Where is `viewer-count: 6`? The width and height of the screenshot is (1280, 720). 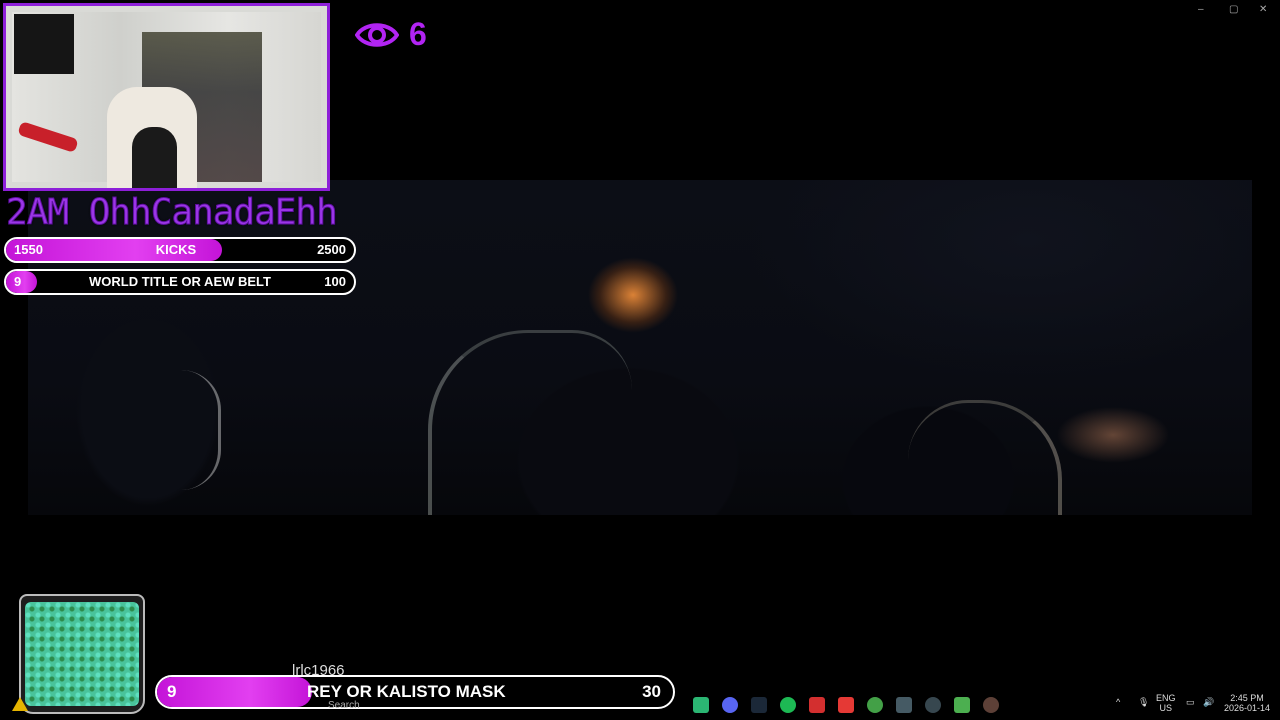
viewer-count: 6 is located at coordinates (418, 34).